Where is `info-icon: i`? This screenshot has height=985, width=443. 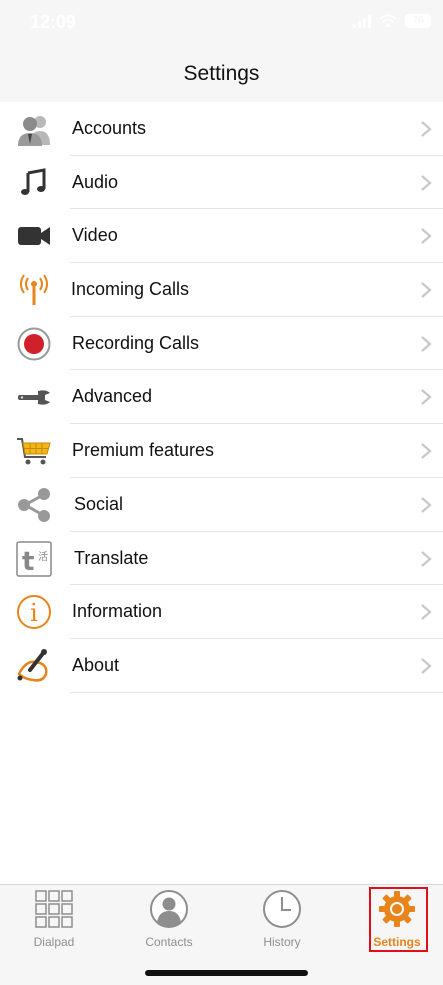 info-icon: i is located at coordinates (34, 612).